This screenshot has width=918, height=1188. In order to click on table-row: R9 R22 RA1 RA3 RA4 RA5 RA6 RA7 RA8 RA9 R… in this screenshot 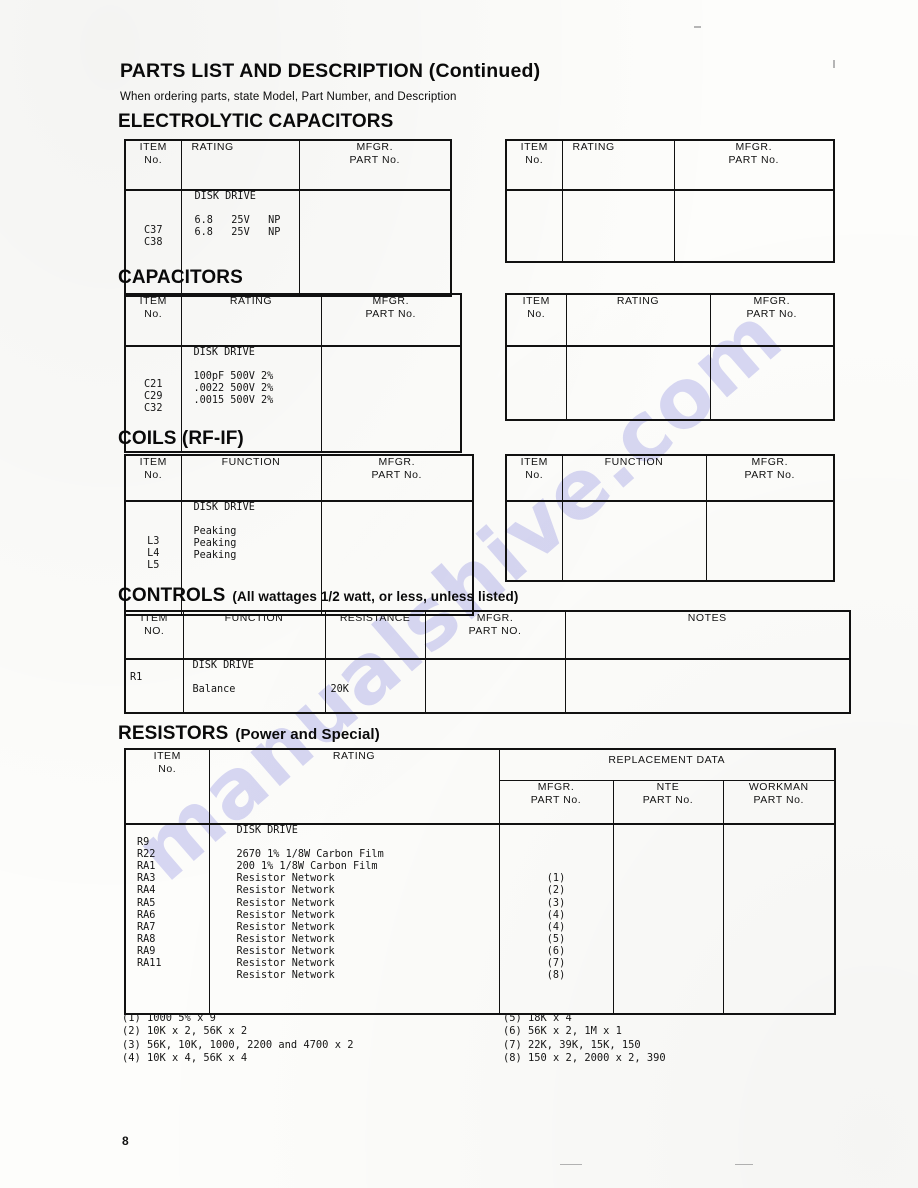, I will do `click(480, 919)`.